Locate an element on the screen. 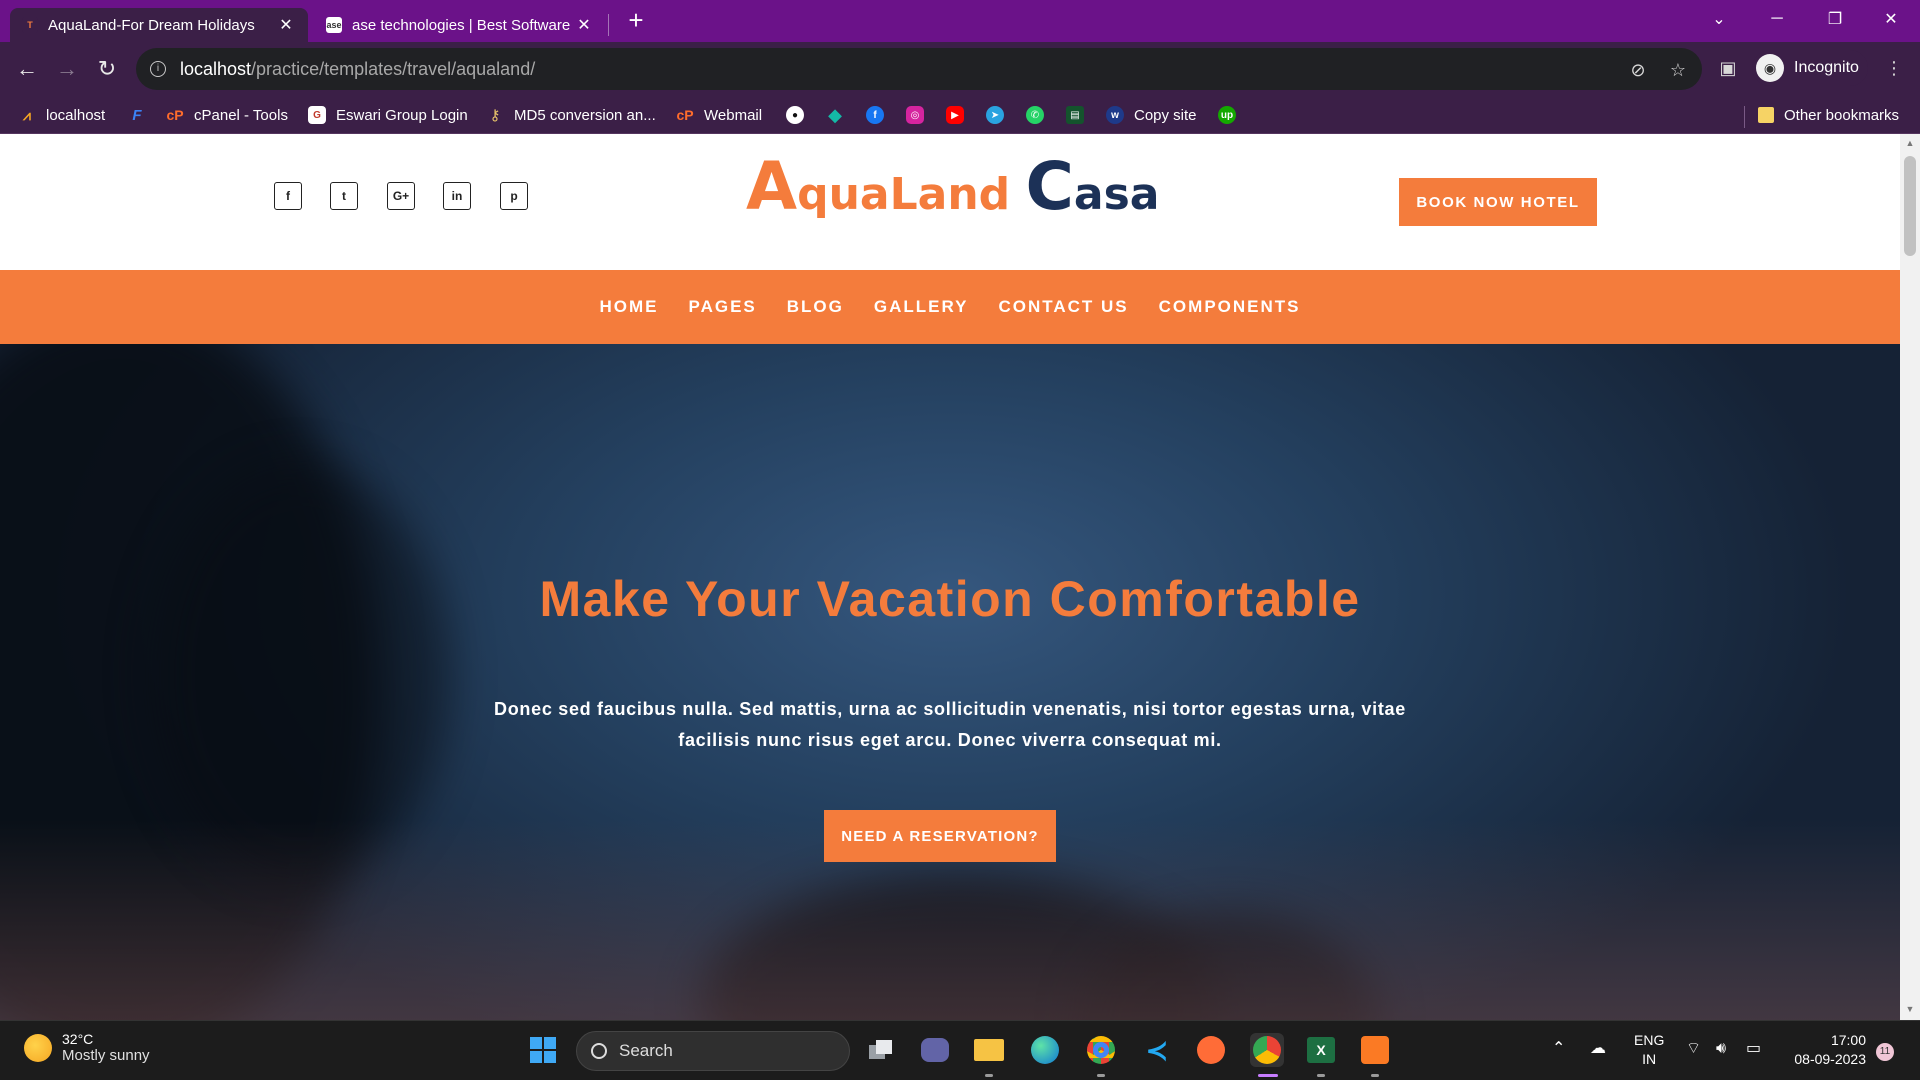  reload-icon: ↻ is located at coordinates (107, 69).